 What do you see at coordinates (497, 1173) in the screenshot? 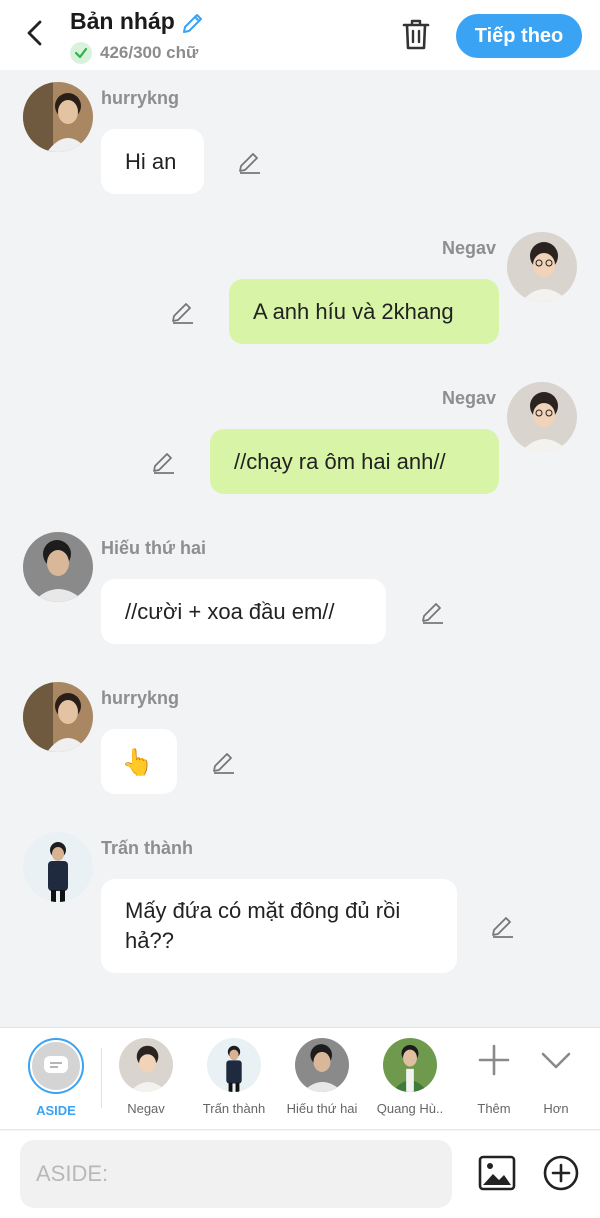
I see `image-icon` at bounding box center [497, 1173].